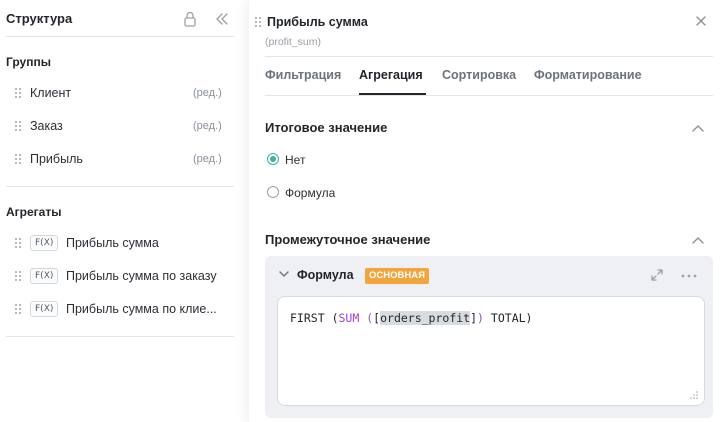 This screenshot has height=422, width=721. What do you see at coordinates (391, 75) in the screenshot?
I see `tab-aggregation: Агрегация` at bounding box center [391, 75].